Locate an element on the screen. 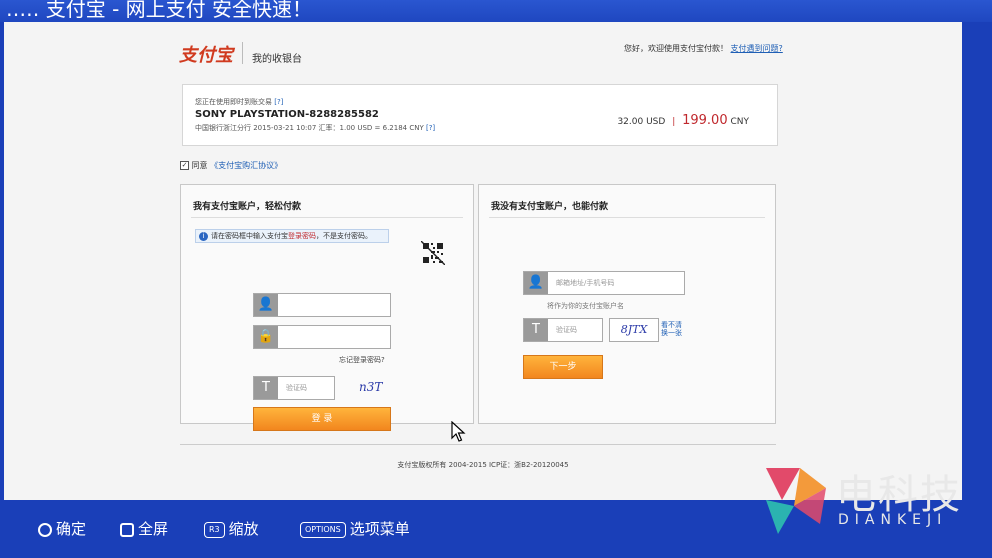 Image resolution: width=992 pixels, height=558 pixels. welcome-text: 您好，欢迎使用支付宝付款！ 支付遇到问题? is located at coordinates (703, 48).